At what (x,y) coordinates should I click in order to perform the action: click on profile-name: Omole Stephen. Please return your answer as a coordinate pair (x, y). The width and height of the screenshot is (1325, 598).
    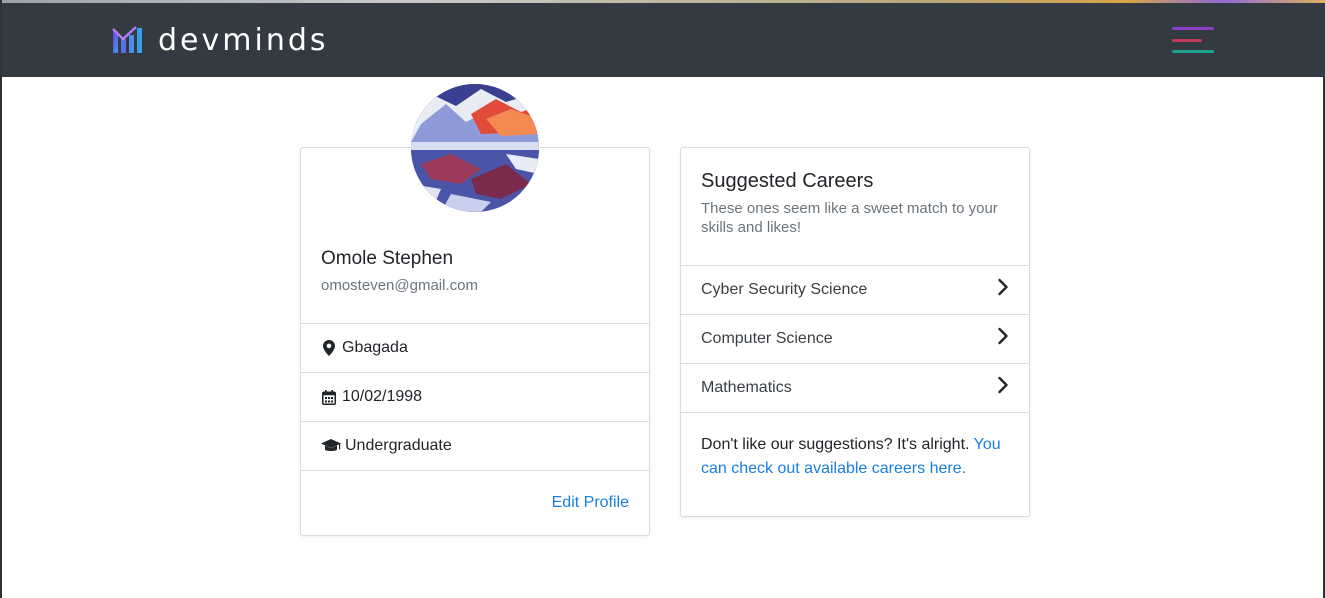
    Looking at the image, I should click on (387, 258).